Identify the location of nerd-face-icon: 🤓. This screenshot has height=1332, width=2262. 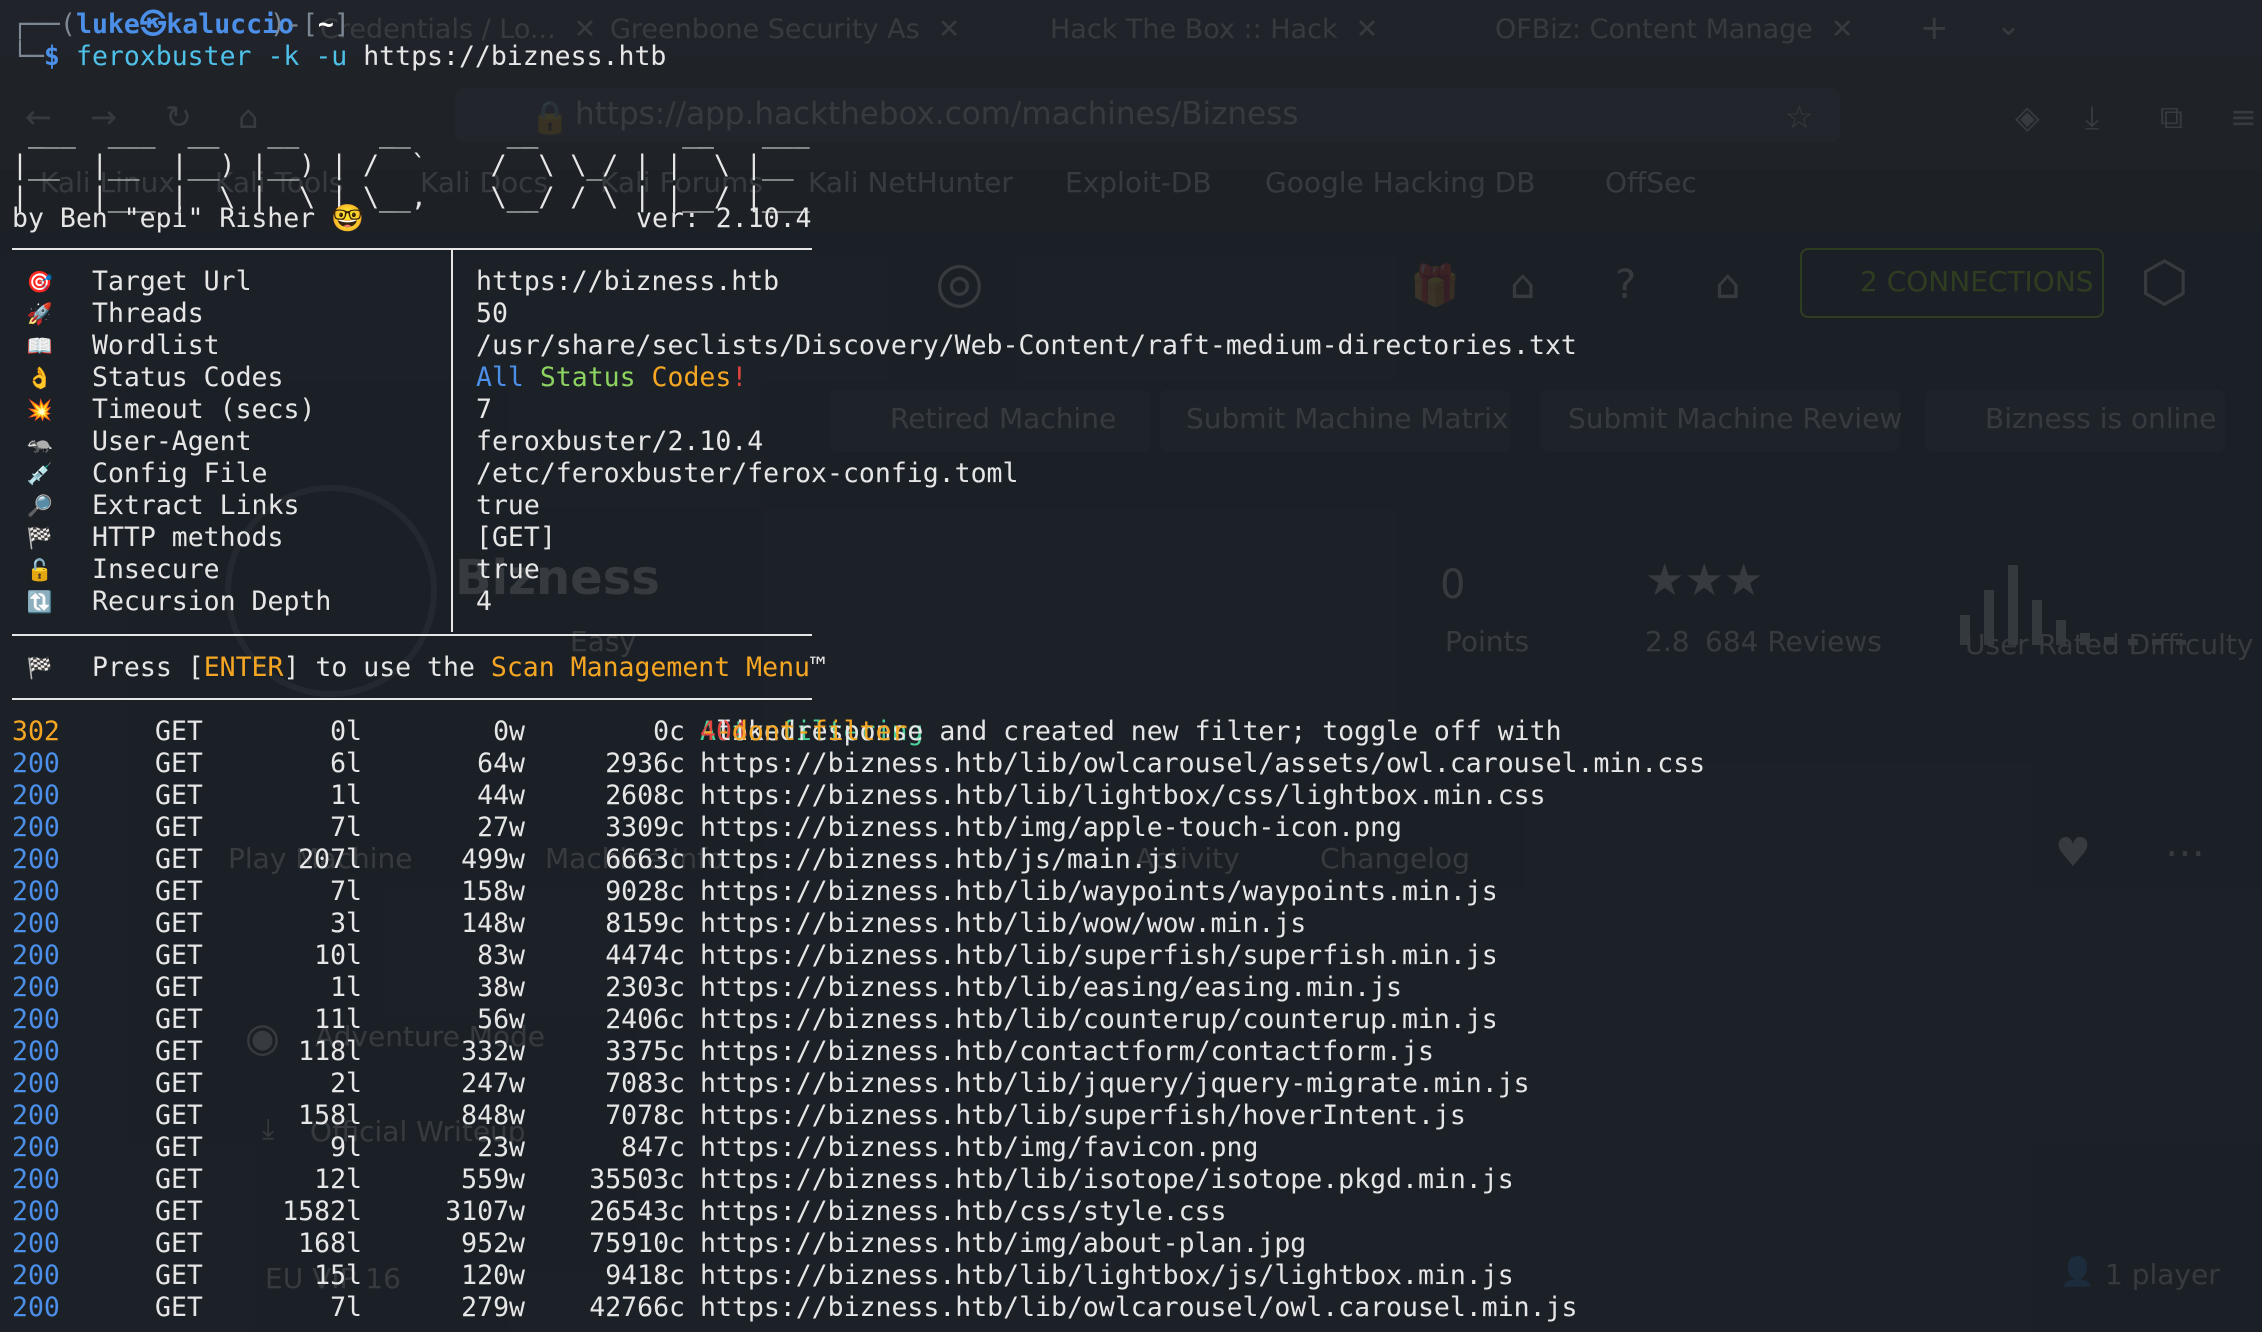
(348, 218).